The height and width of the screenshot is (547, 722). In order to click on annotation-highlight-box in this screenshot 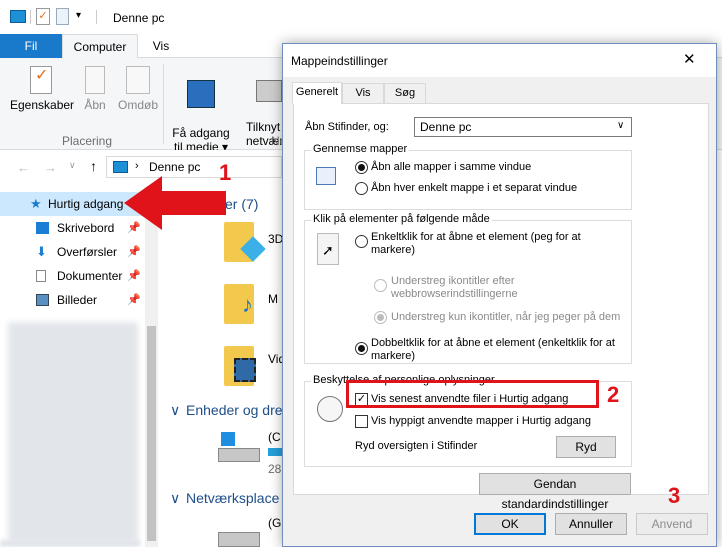, I will do `click(472, 394)`.